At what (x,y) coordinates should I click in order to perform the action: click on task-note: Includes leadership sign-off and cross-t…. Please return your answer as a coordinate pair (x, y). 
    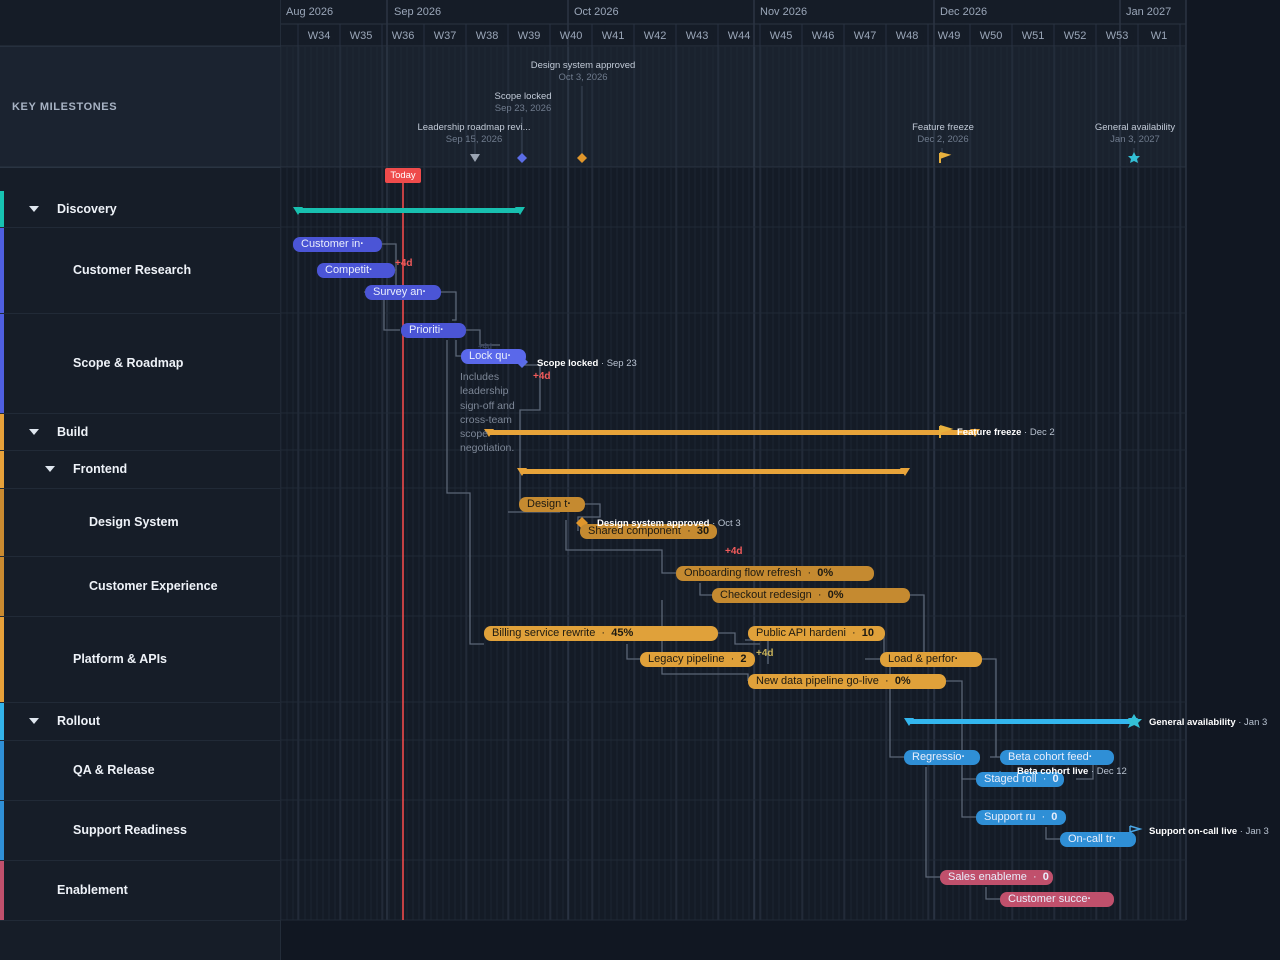
    Looking at the image, I should click on (487, 413).